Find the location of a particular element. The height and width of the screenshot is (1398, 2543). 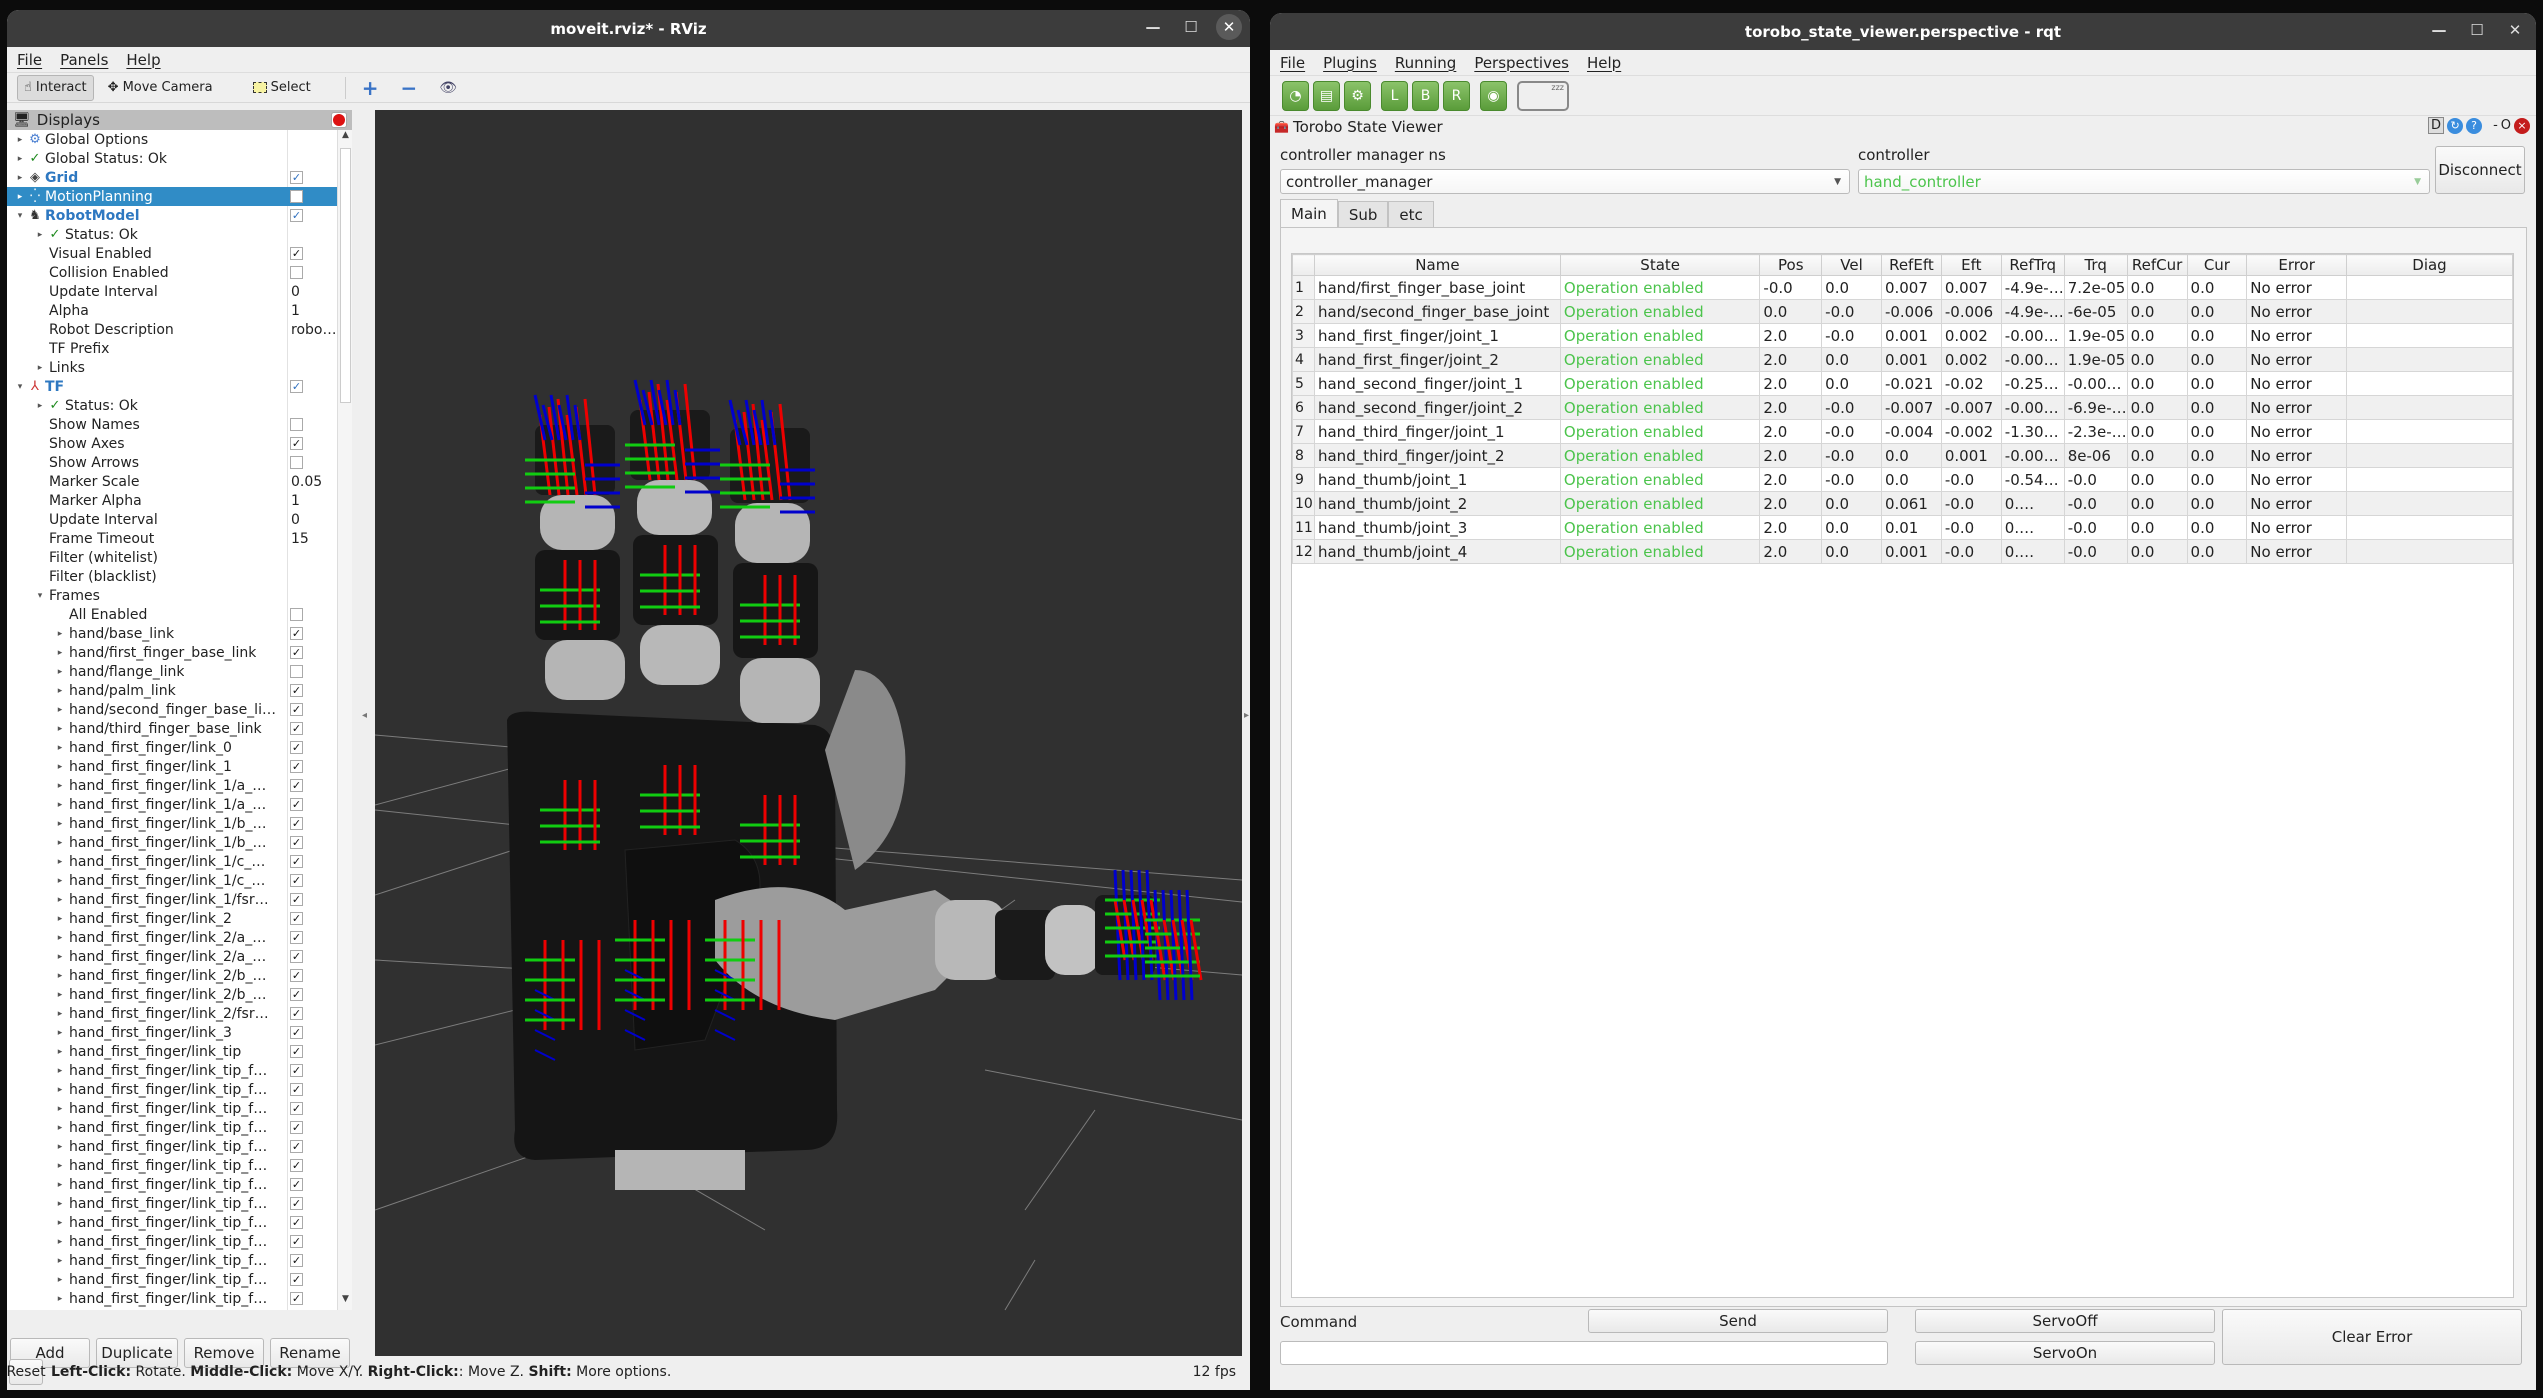

plugin-minimize-icon: - is located at coordinates (2495, 125).